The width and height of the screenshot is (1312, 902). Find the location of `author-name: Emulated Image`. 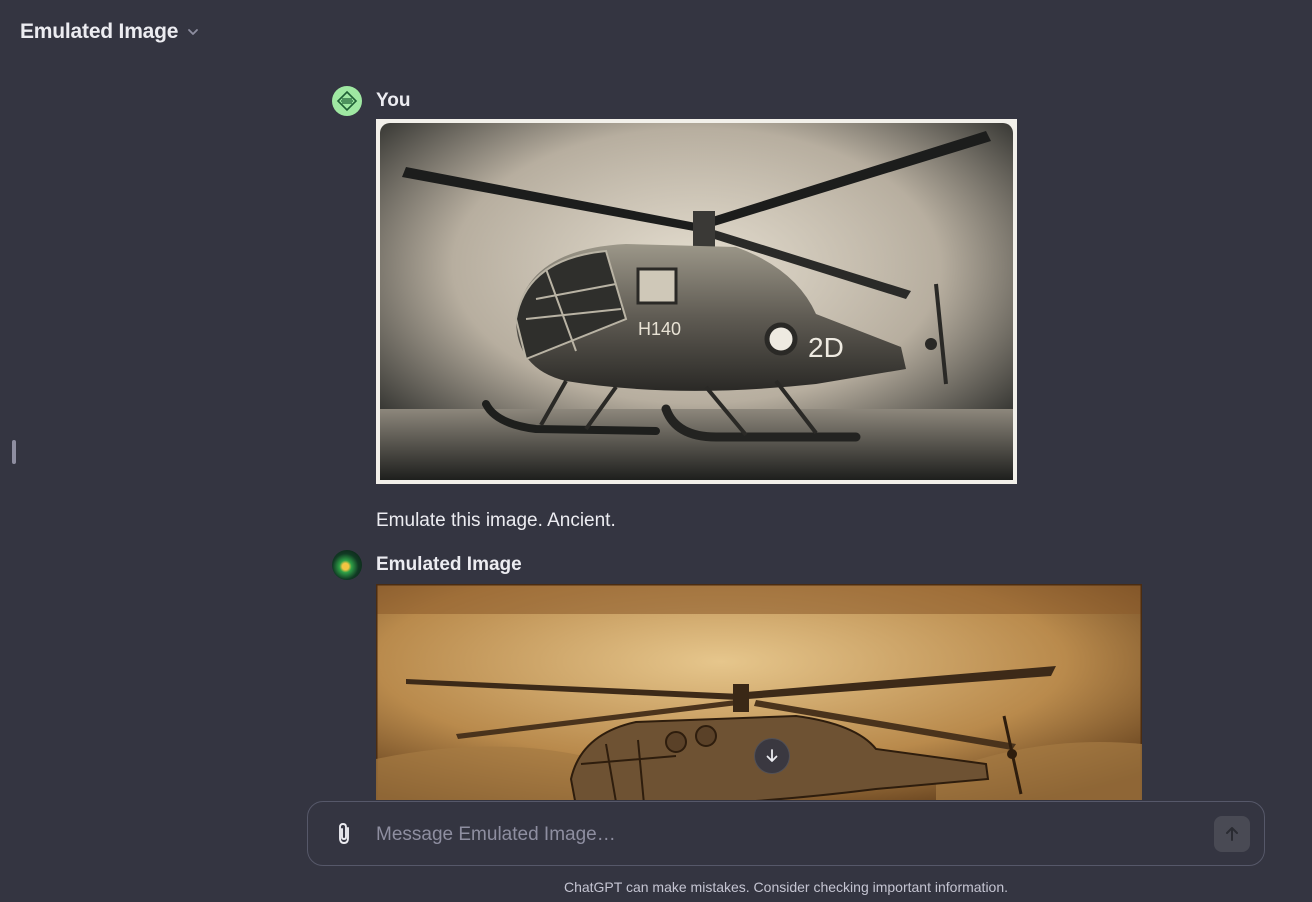

author-name: Emulated Image is located at coordinates (449, 564).